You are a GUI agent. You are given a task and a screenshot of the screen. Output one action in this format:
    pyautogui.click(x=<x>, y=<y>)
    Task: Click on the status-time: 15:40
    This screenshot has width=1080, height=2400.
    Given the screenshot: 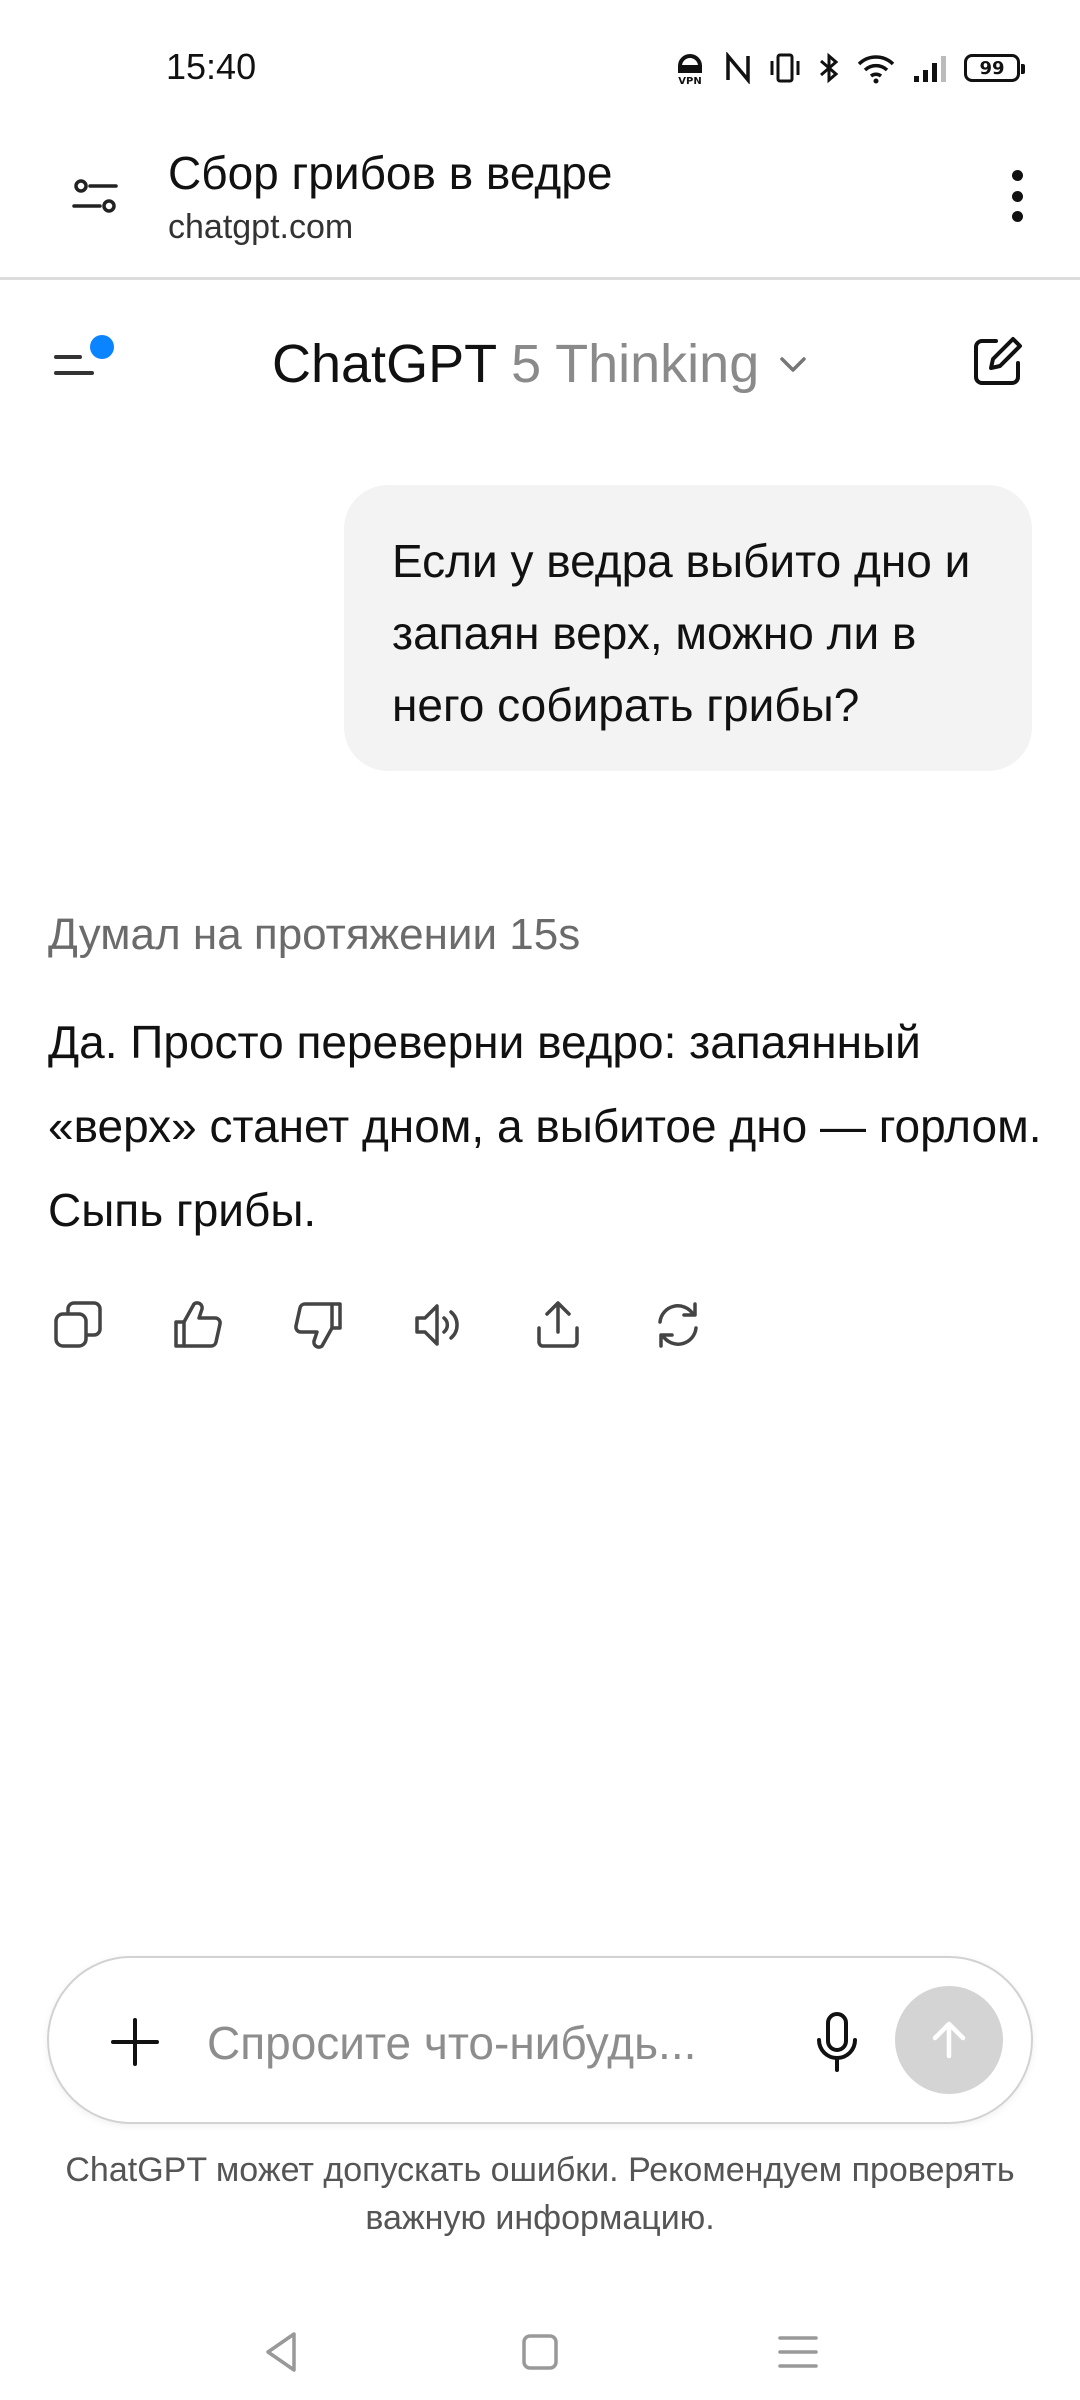 What is the action you would take?
    pyautogui.click(x=211, y=66)
    